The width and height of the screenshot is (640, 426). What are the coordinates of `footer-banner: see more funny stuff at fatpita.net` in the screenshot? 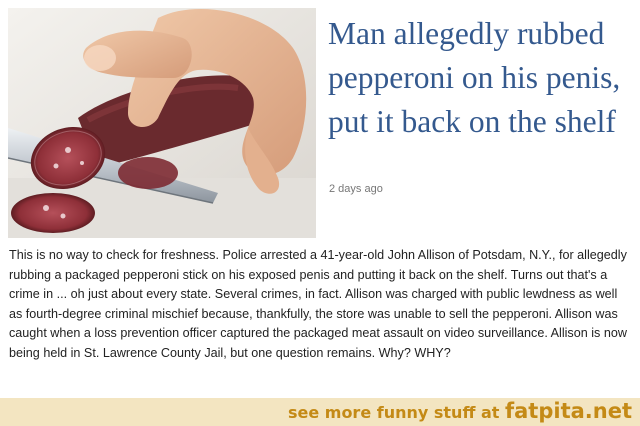 It's located at (320, 412).